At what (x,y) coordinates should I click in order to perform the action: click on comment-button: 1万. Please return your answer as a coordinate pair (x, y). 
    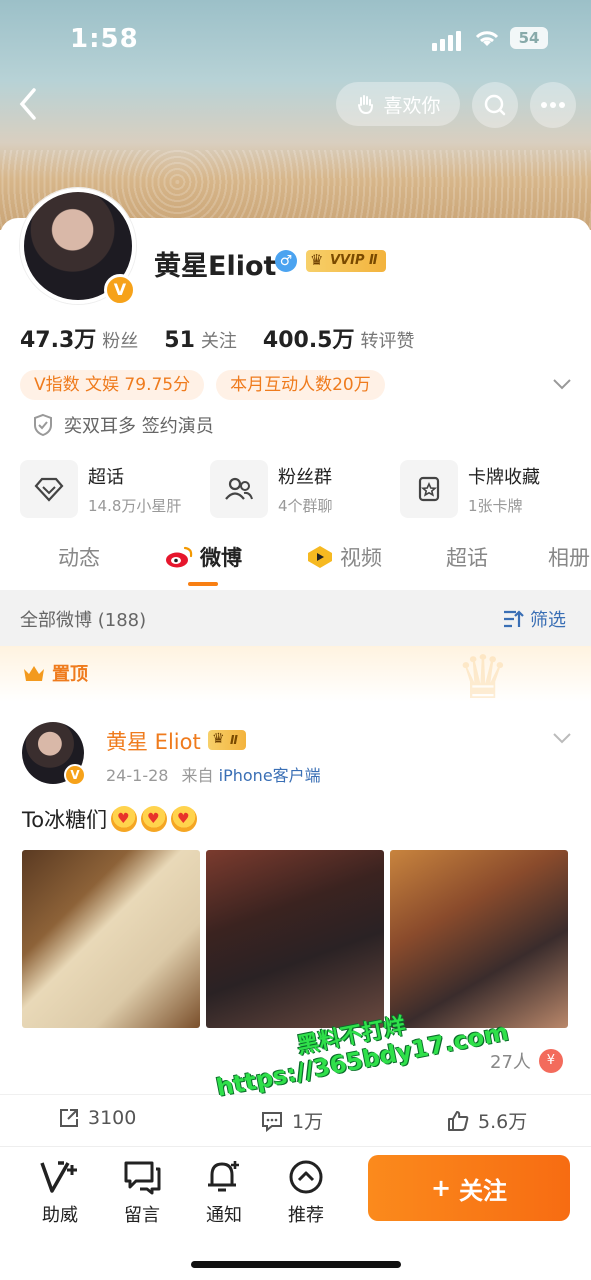
    Looking at the image, I should click on (291, 1120).